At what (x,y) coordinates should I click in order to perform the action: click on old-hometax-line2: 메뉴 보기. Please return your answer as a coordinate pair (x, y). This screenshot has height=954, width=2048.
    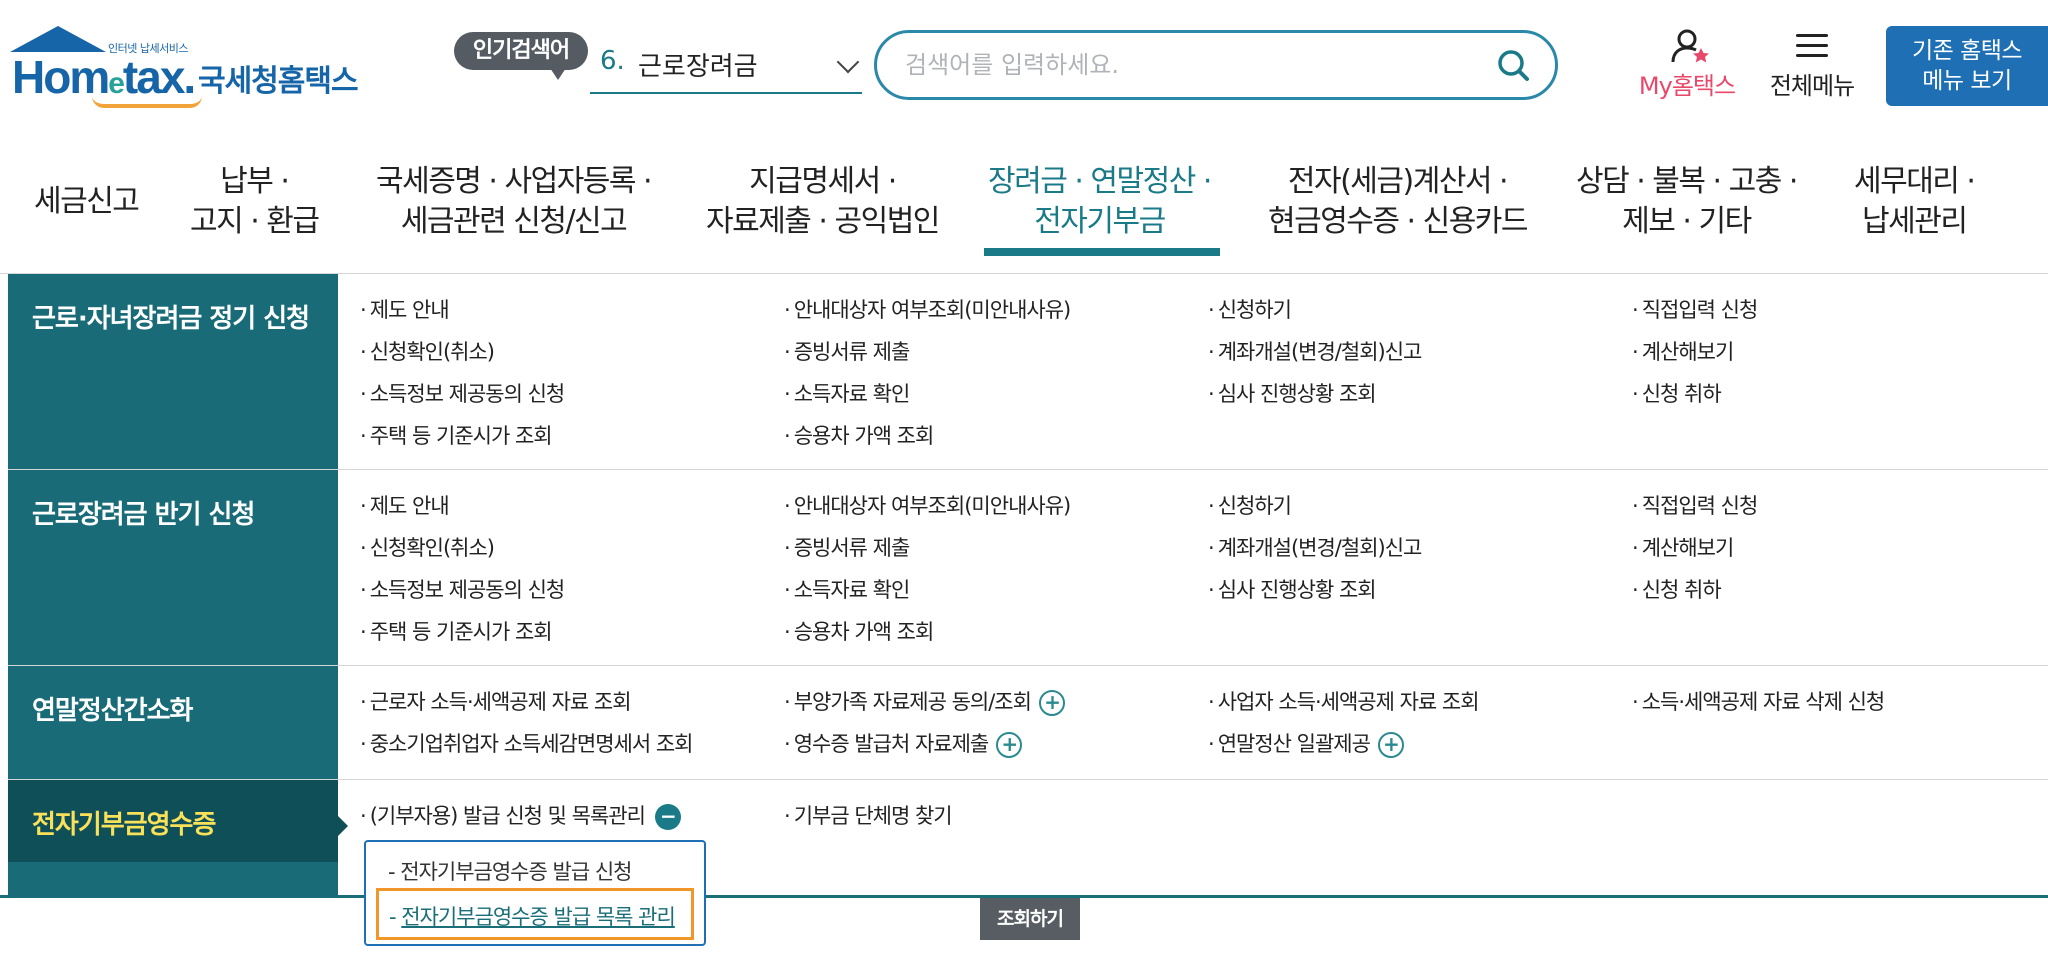
    Looking at the image, I should click on (1967, 81).